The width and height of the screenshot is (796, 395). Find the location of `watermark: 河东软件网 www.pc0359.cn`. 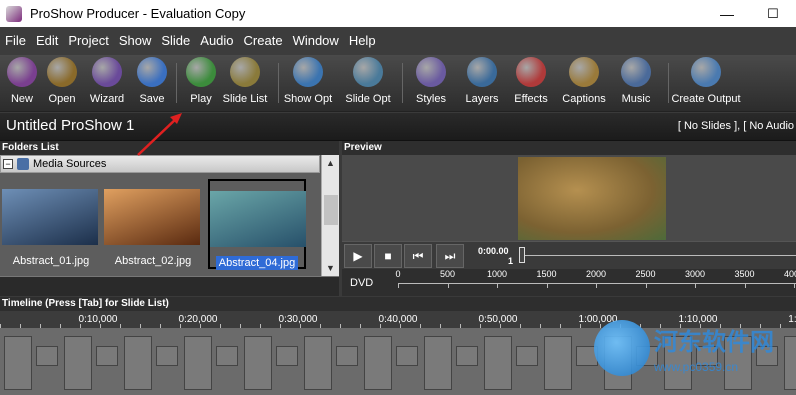

watermark: 河东软件网 www.pc0359.cn is located at coordinates (694, 355).